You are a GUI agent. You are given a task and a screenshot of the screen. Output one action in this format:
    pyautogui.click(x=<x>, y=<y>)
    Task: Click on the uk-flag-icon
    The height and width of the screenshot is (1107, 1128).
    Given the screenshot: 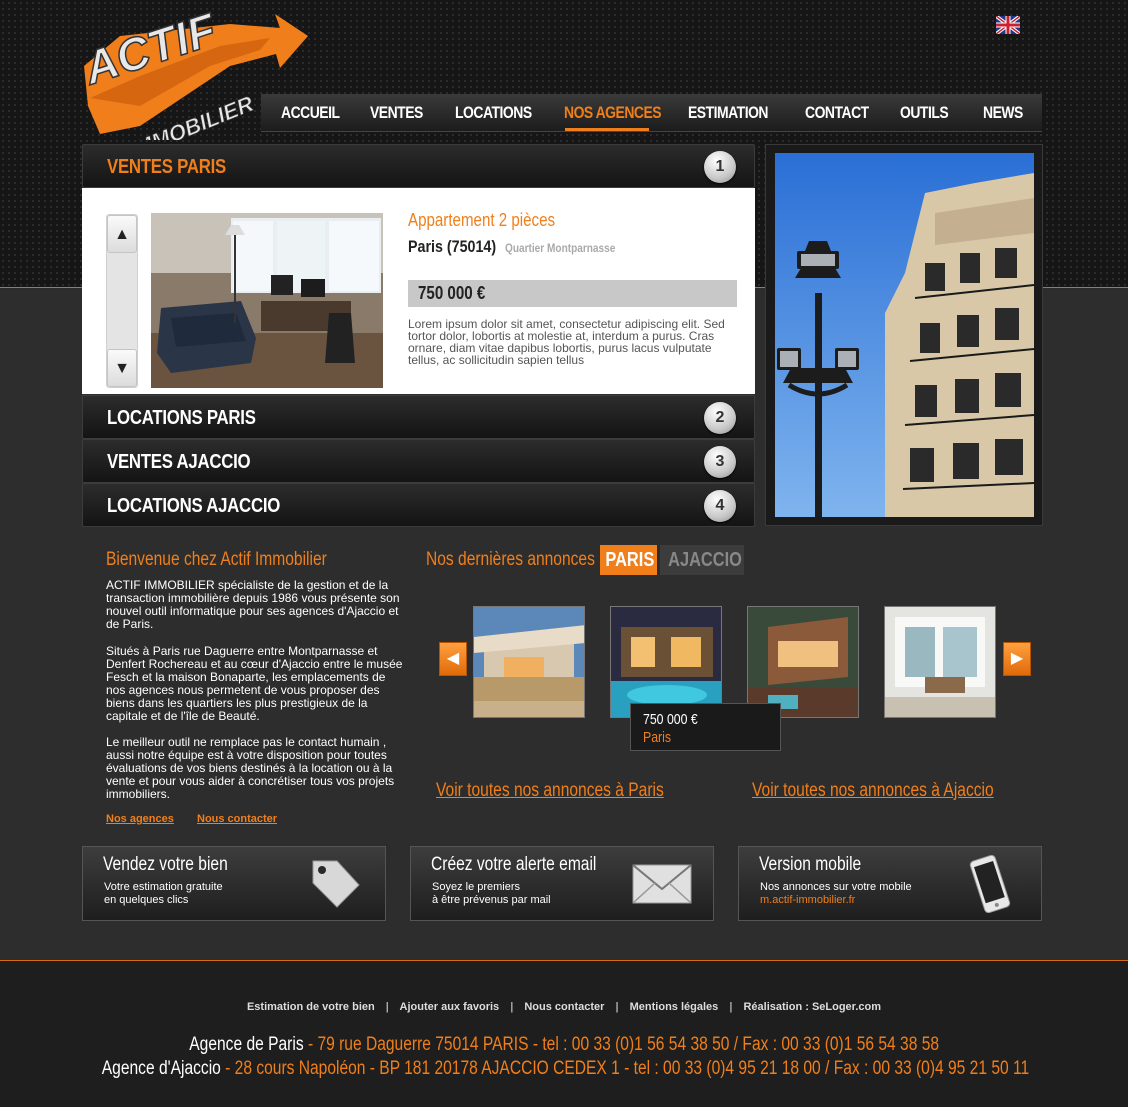 What is the action you would take?
    pyautogui.click(x=1008, y=25)
    